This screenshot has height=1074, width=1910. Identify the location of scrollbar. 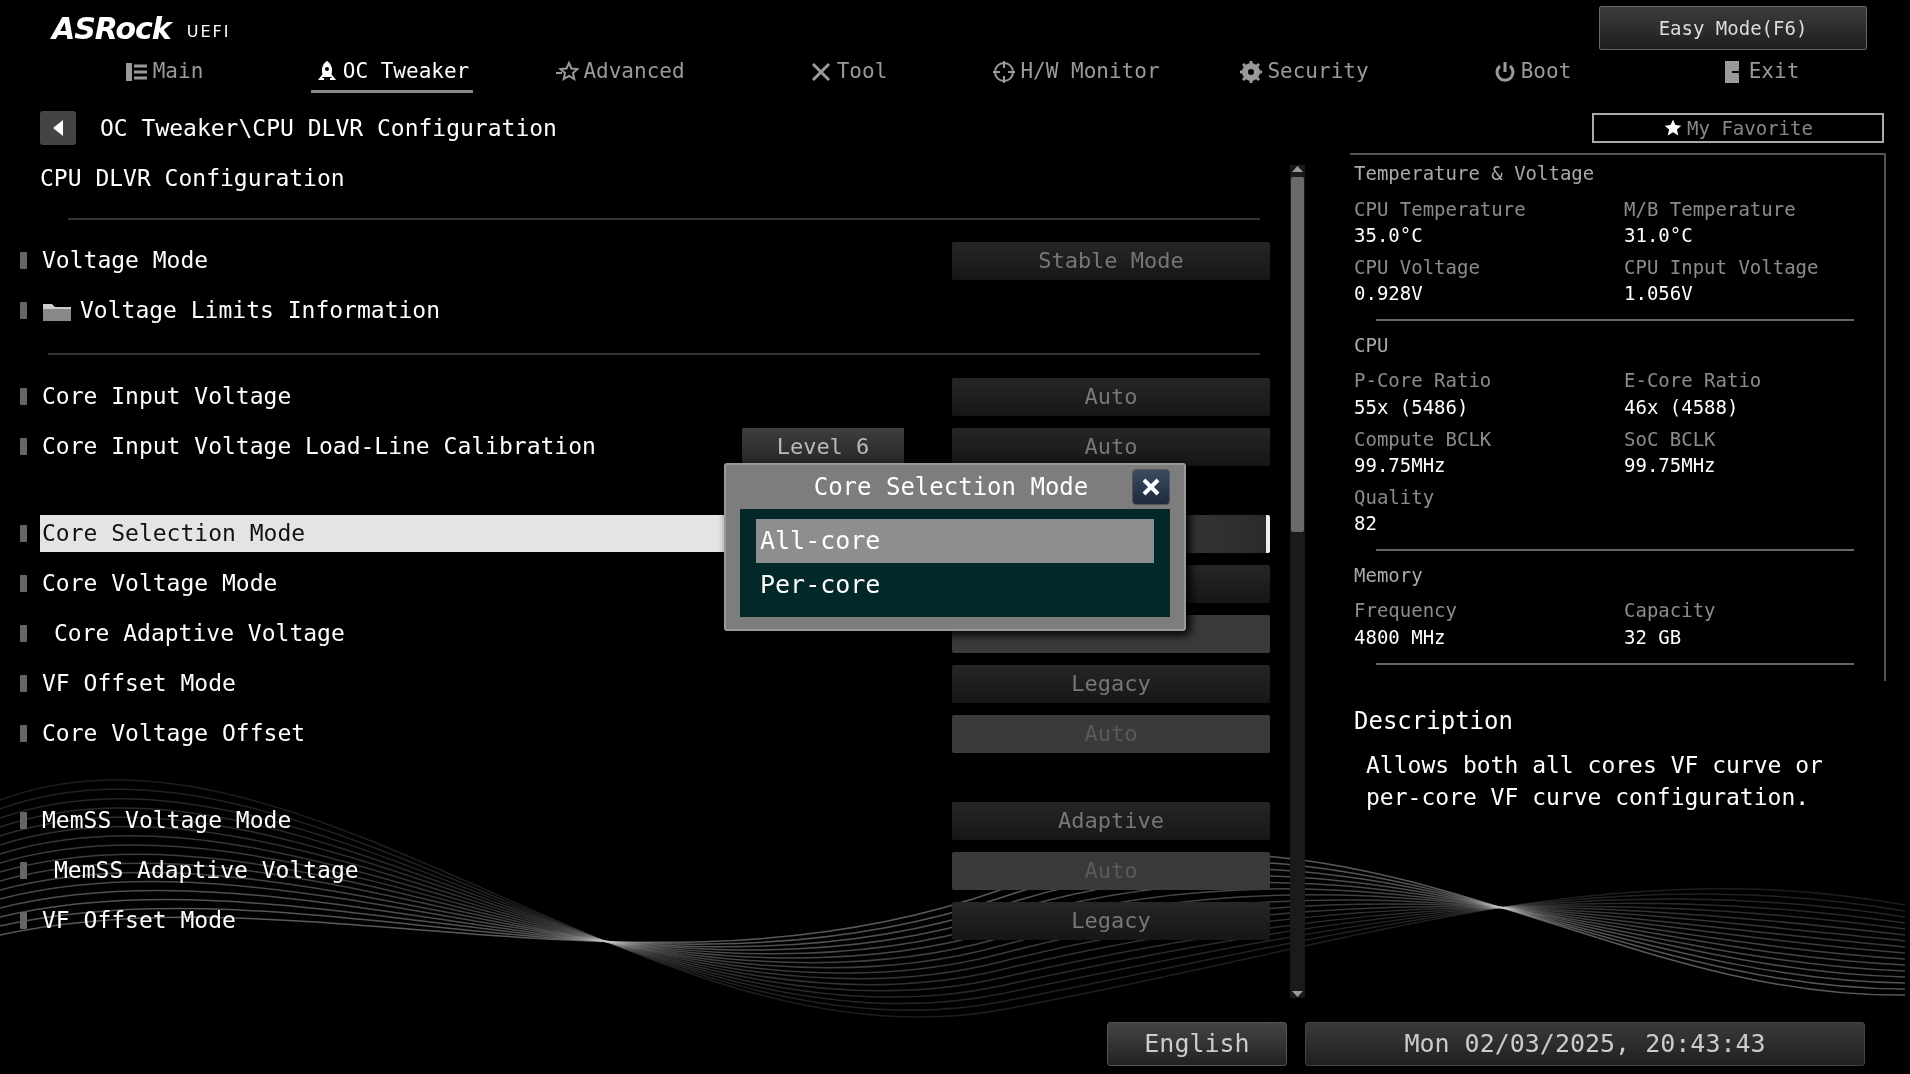
(1297, 581).